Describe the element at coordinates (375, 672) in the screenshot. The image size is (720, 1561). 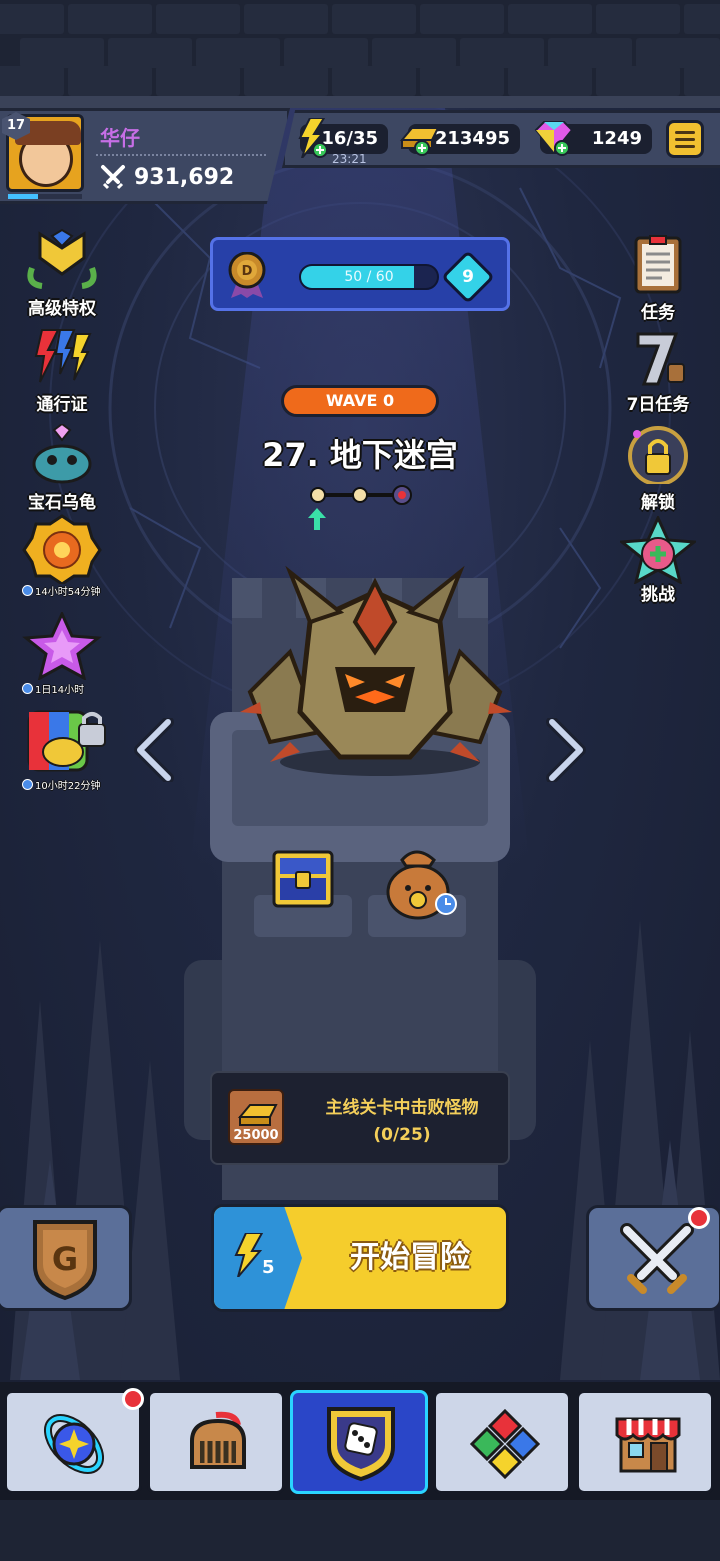
I see `rock-golem-boss` at that location.